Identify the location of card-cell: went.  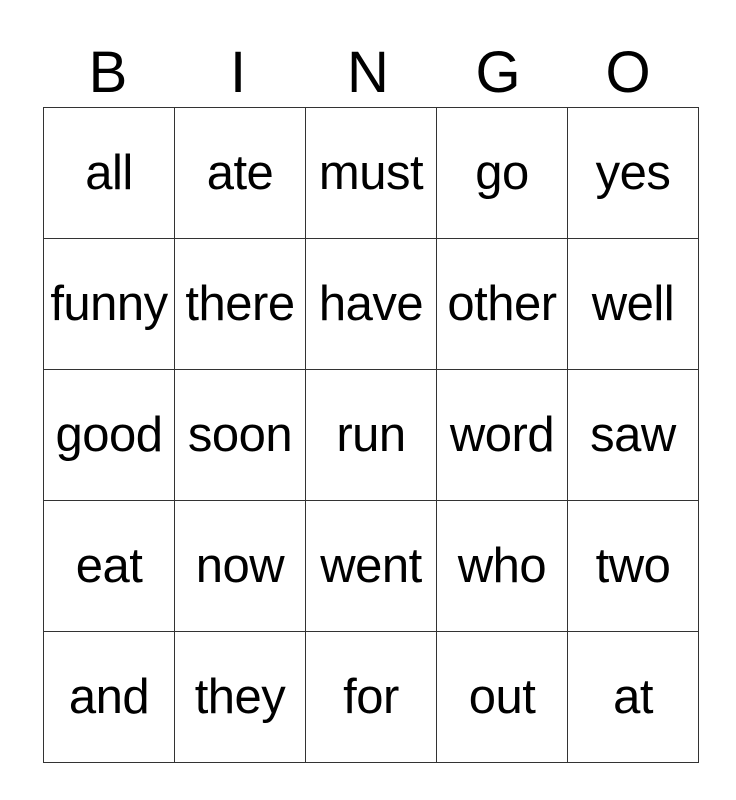
(371, 566).